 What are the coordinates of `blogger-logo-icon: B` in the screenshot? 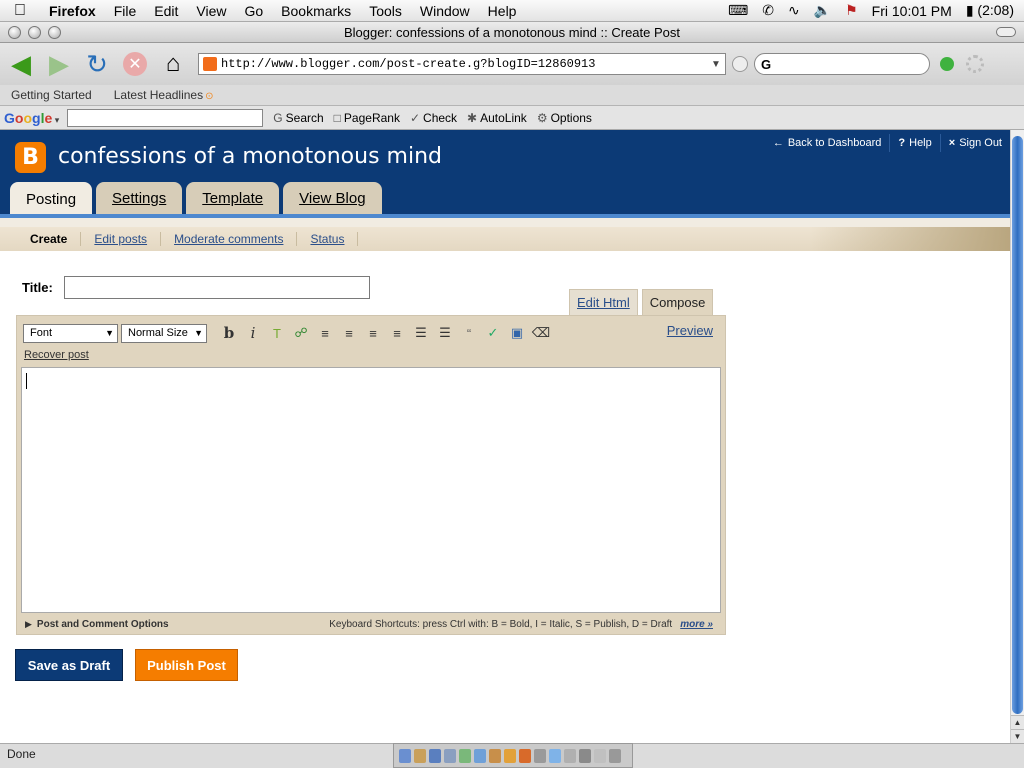 It's located at (30, 157).